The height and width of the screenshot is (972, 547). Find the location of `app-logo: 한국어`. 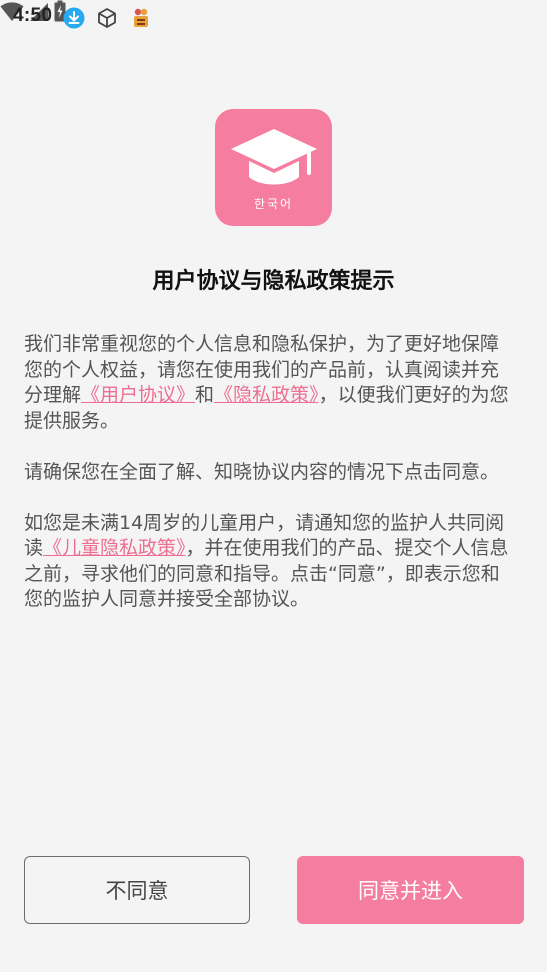

app-logo: 한국어 is located at coordinates (273, 167).